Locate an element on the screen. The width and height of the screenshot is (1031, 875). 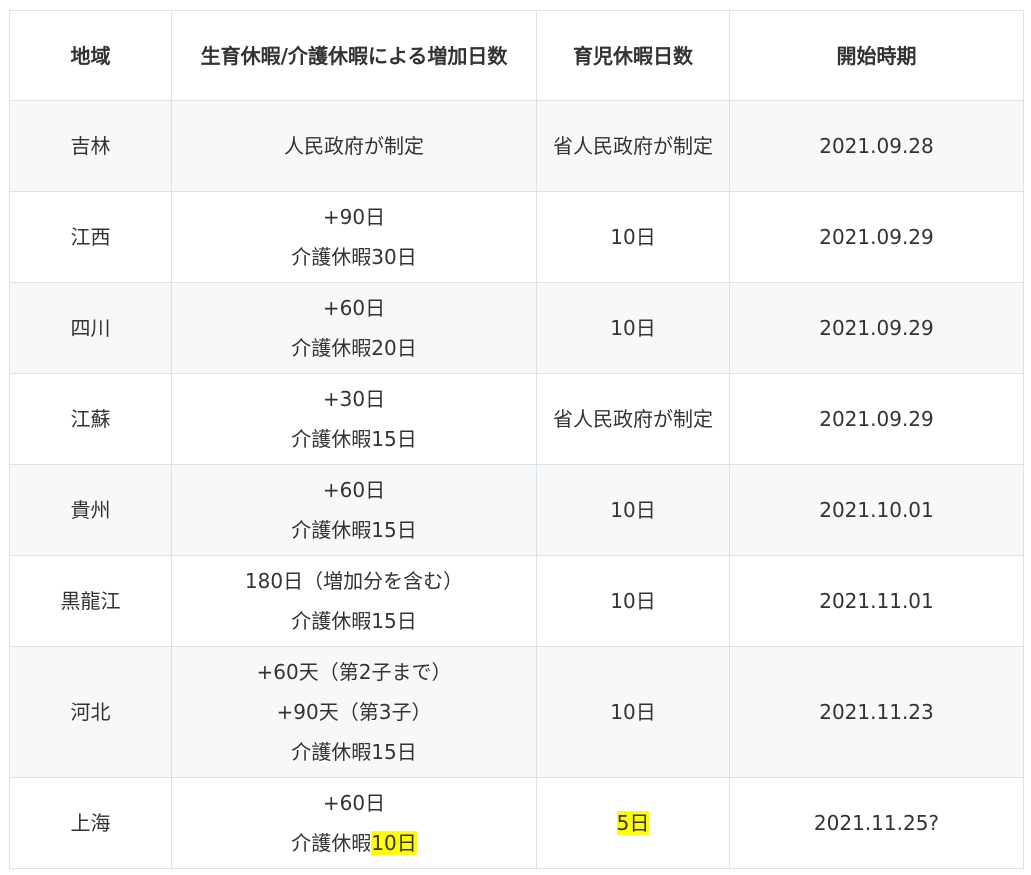
cell-region: 江蘇 is located at coordinates (90, 419).